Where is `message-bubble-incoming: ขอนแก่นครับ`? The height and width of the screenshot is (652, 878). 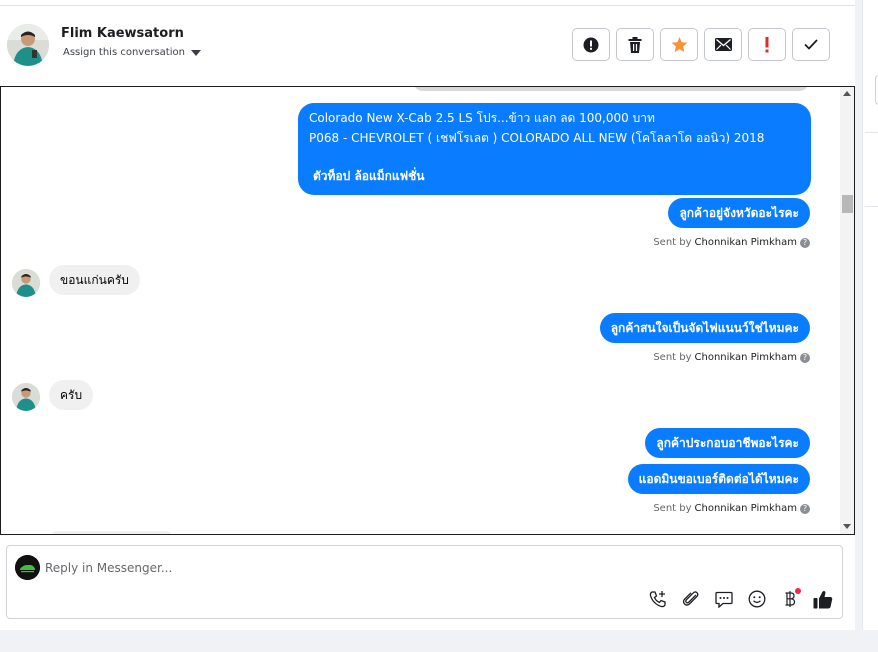
message-bubble-incoming: ขอนแก่นครับ is located at coordinates (94, 280).